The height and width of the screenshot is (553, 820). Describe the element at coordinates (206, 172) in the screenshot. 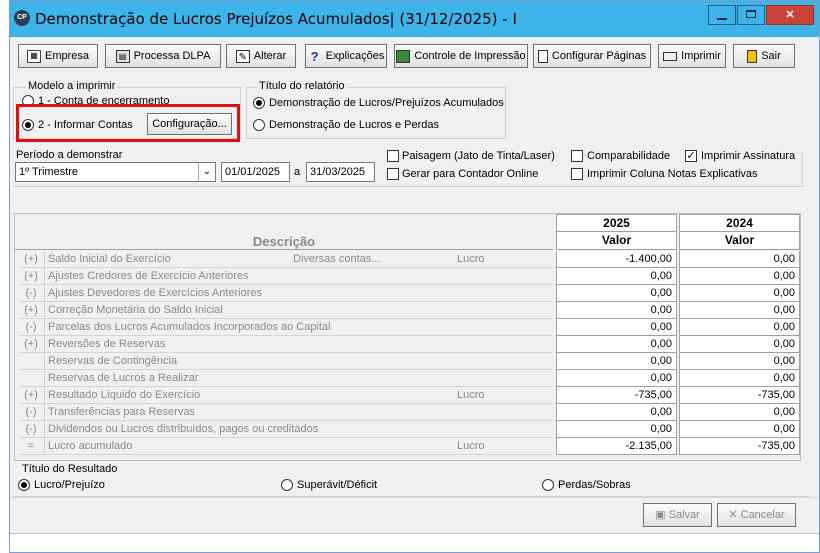

I see `chevron-down-icon: ⌄` at that location.